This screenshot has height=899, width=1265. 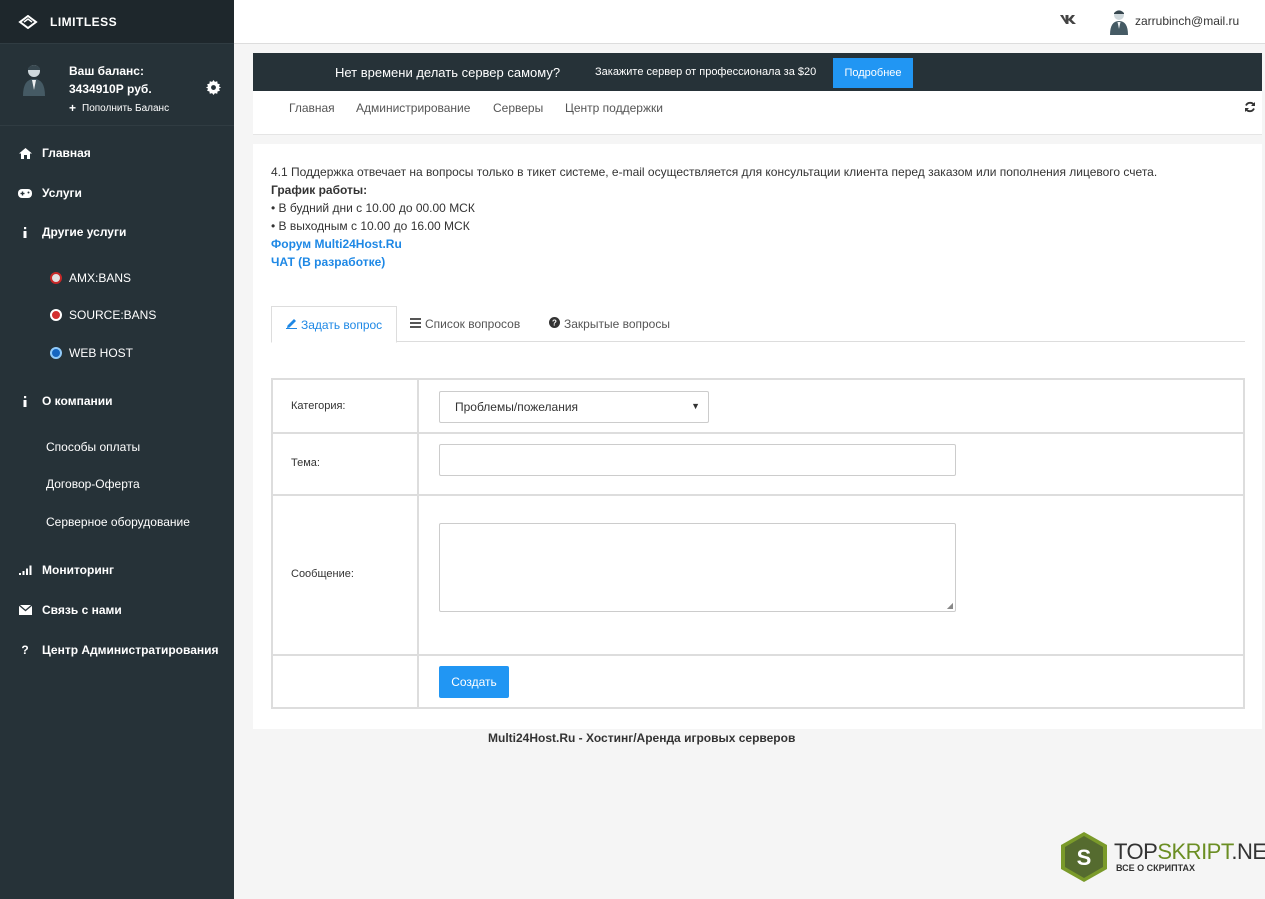 What do you see at coordinates (574, 407) in the screenshot?
I see `category-select: Проблемы/пожелания ▼` at bounding box center [574, 407].